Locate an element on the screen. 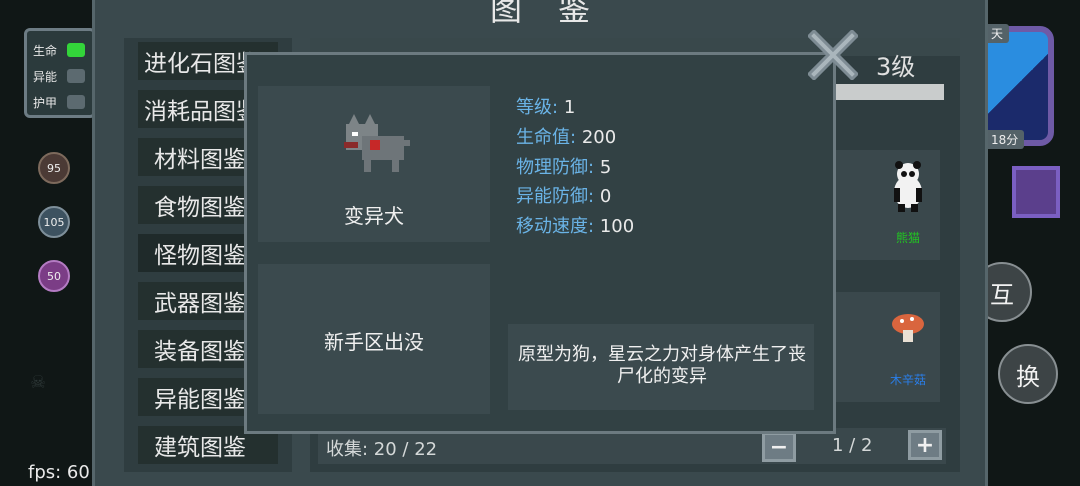  stat-ability-defense: 异能防御: 0 is located at coordinates (563, 195).